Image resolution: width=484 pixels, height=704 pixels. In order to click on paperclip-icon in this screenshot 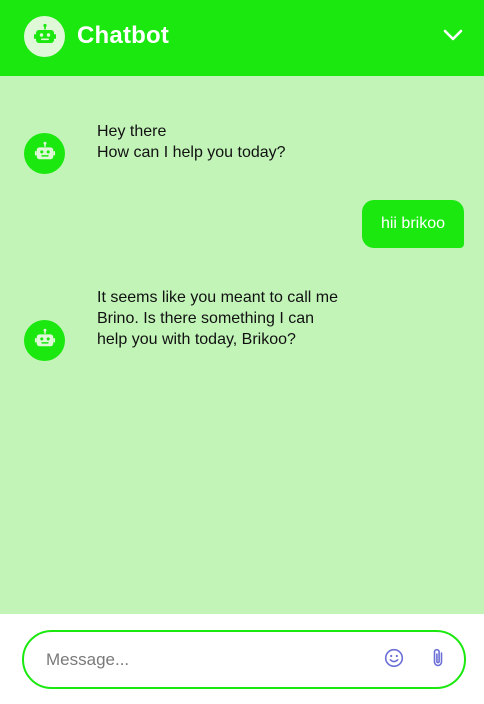, I will do `click(438, 660)`.